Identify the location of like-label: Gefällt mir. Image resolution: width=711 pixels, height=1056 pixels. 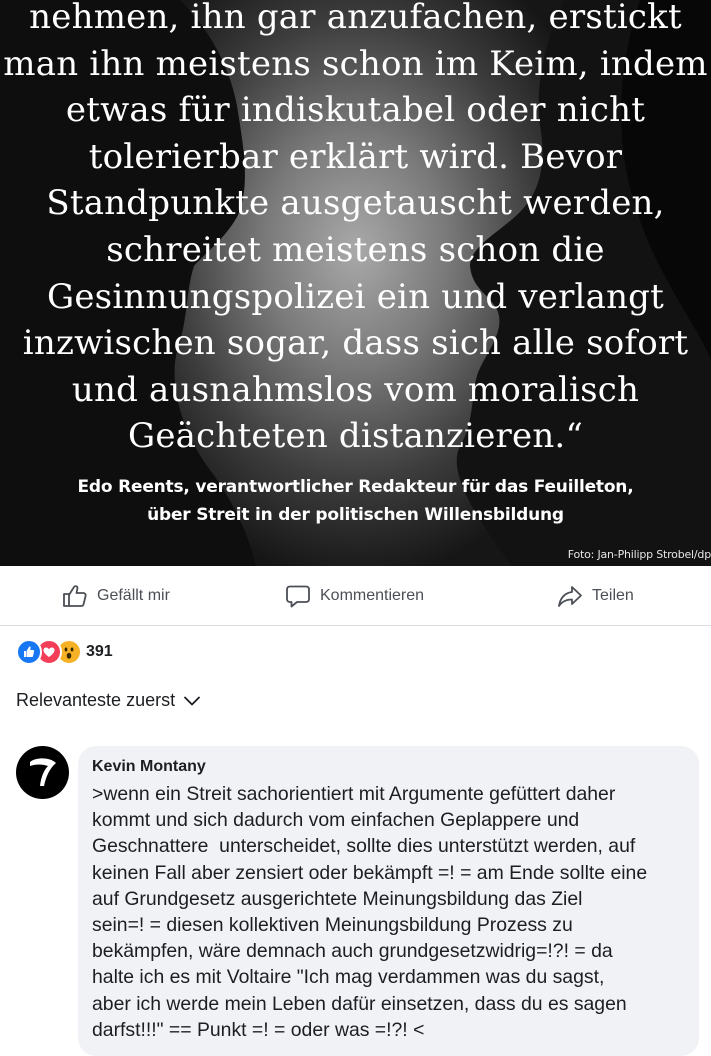
(133, 595).